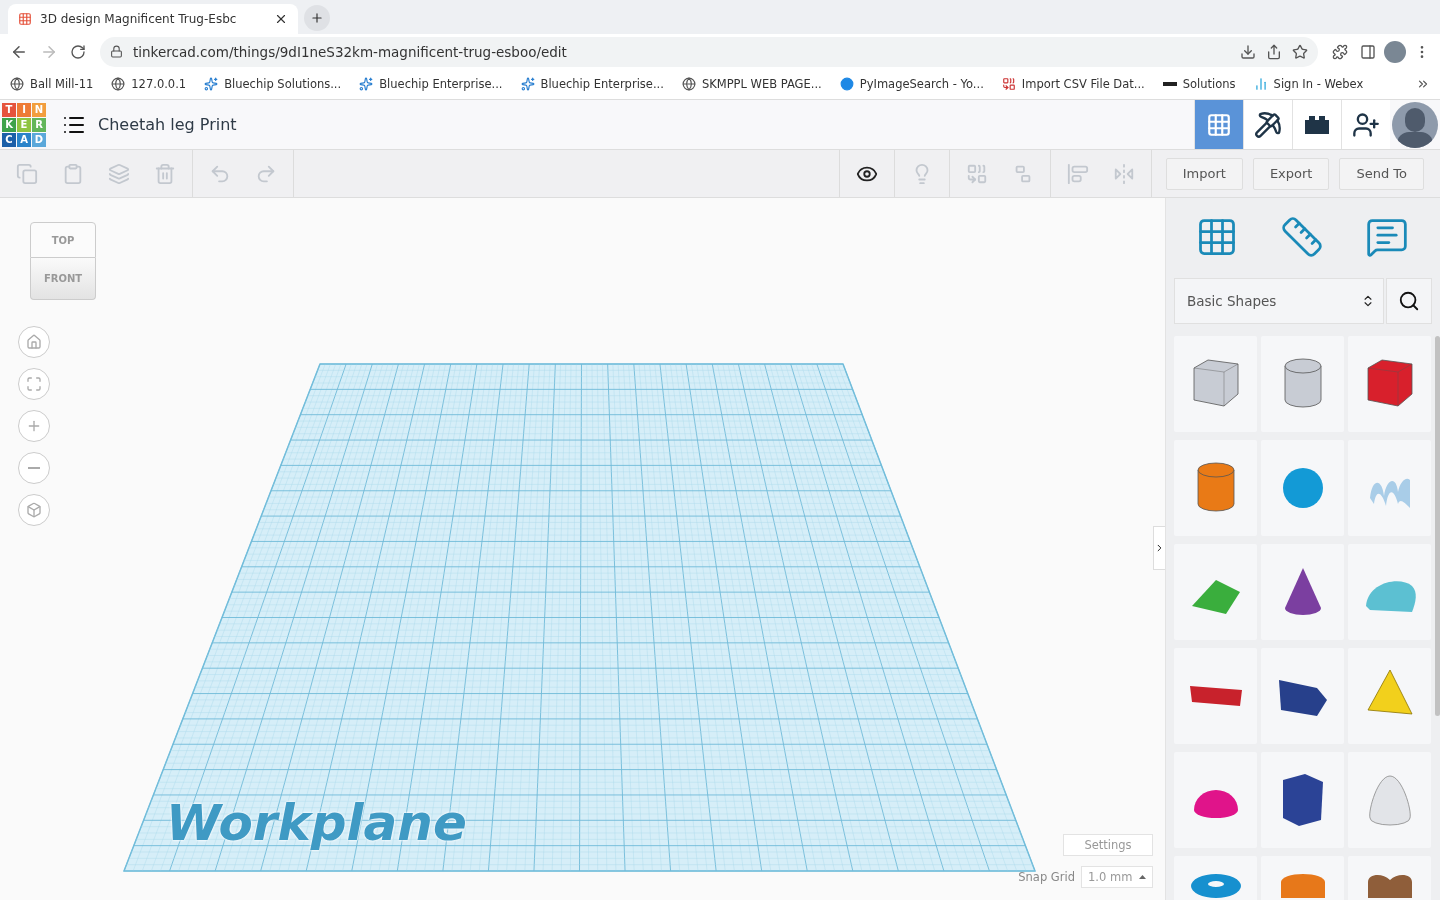 This screenshot has width=1440, height=900. I want to click on plus-icon, so click(317, 18).